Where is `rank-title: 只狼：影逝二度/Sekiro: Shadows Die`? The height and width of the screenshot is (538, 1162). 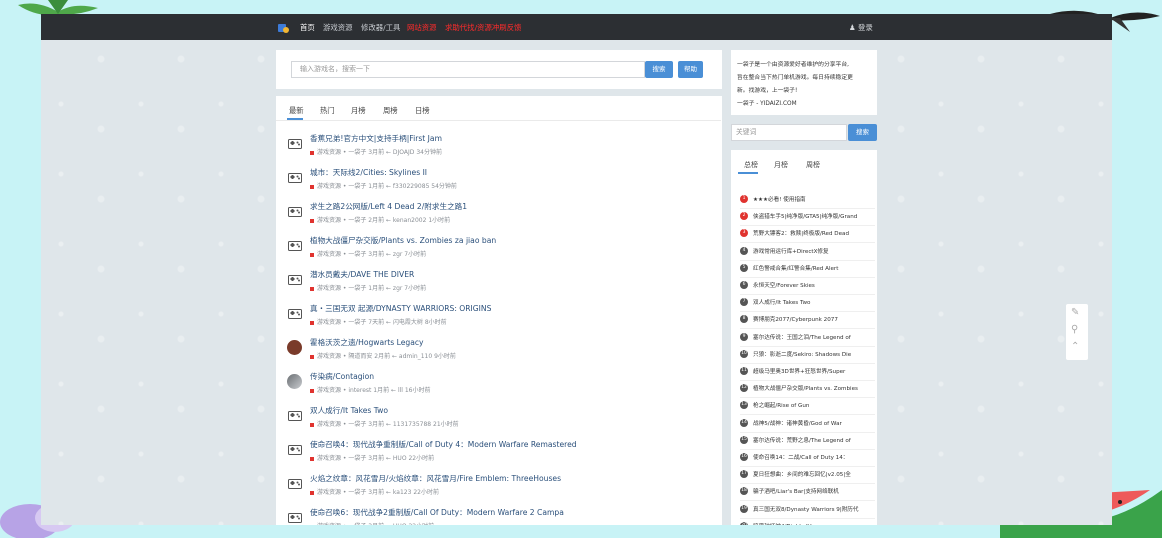
rank-title: 只狼：影逝二度/Sekiro: Shadows Die is located at coordinates (814, 354).